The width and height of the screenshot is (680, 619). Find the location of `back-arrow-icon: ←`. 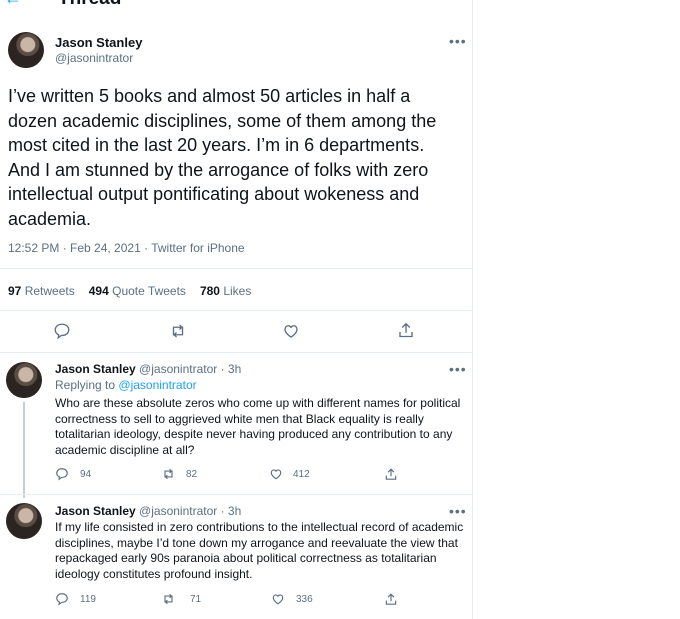

back-arrow-icon: ← is located at coordinates (13, 4).